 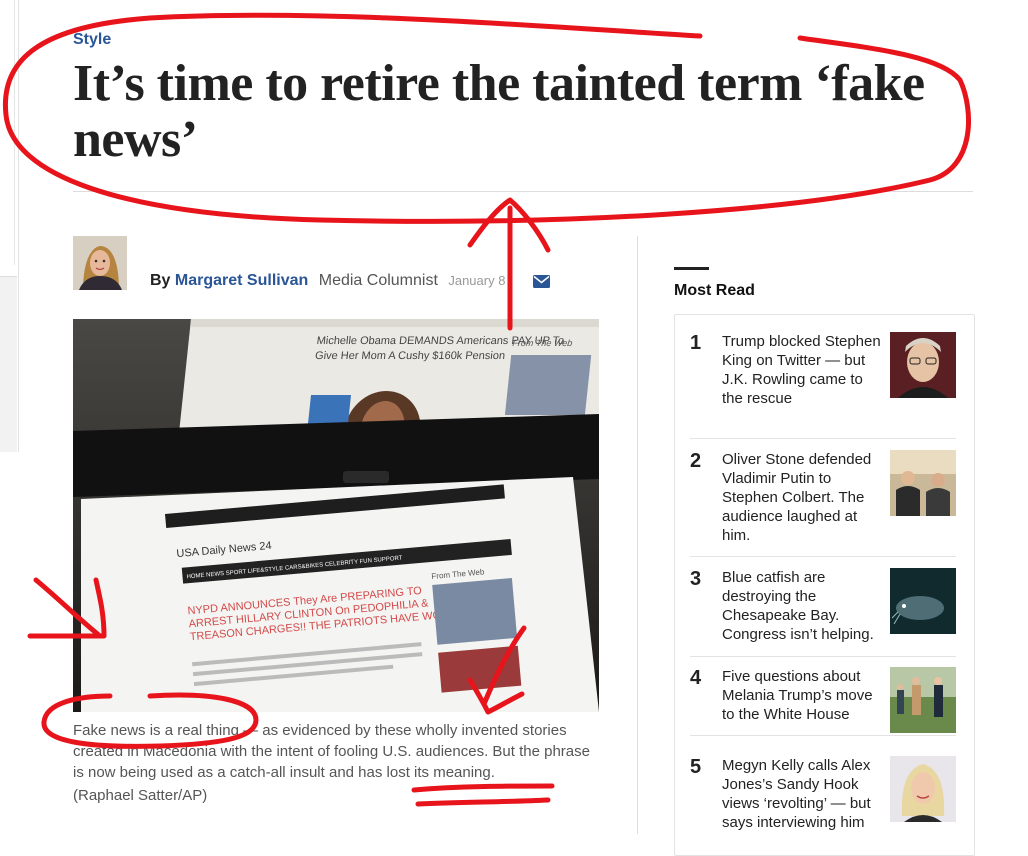 I want to click on most-read-rank: 1, so click(x=696, y=343).